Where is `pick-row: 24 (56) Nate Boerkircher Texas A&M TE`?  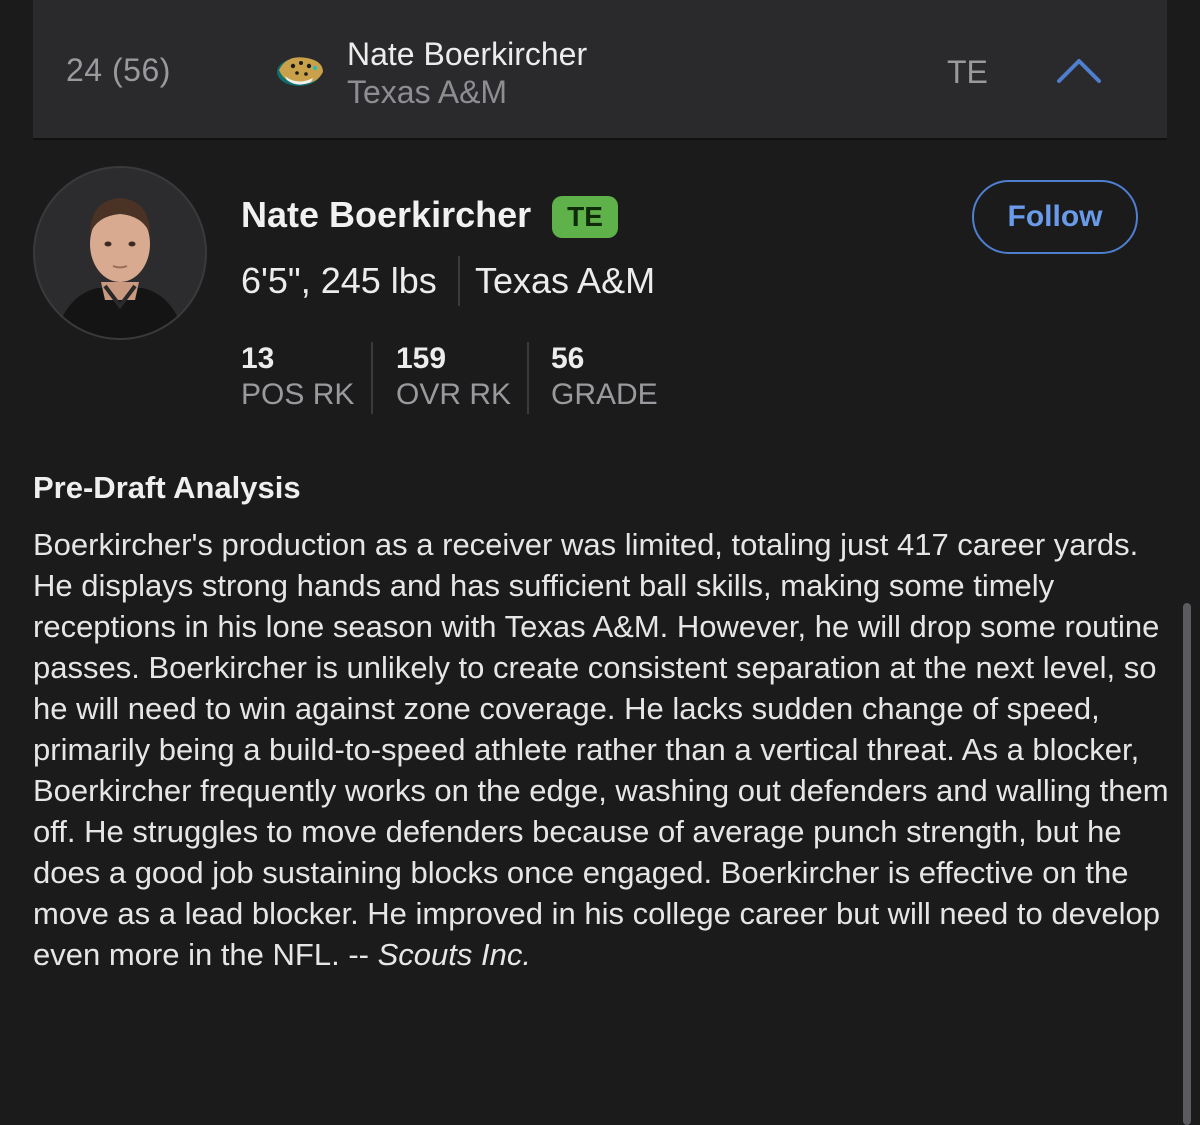 pick-row: 24 (56) Nate Boerkircher Texas A&M TE is located at coordinates (600, 70).